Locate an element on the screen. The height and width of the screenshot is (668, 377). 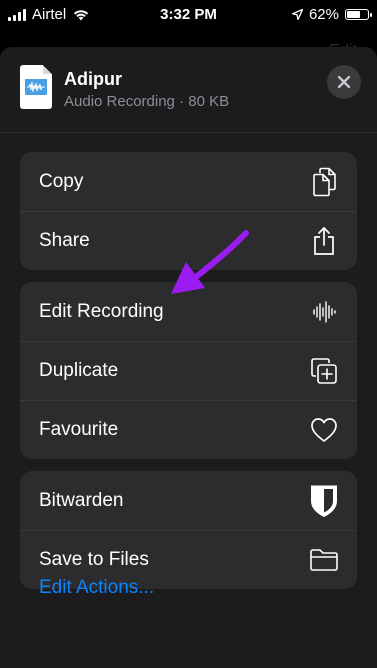
action-label: Duplicate is located at coordinates (79, 370).